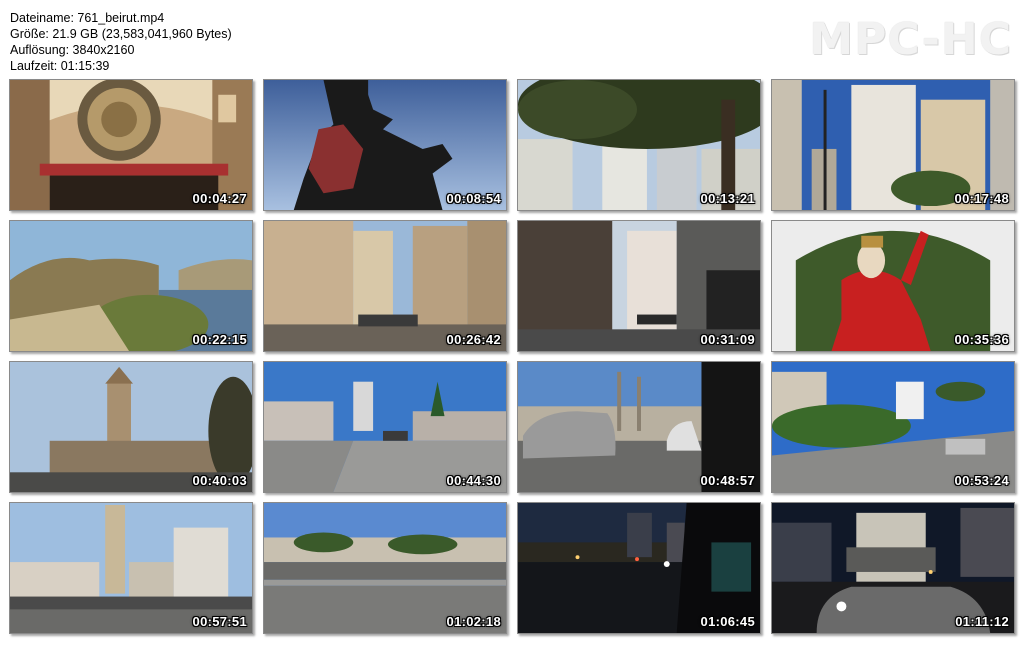 Image resolution: width=1024 pixels, height=646 pixels. I want to click on timestamp: 00:22:15, so click(219, 339).